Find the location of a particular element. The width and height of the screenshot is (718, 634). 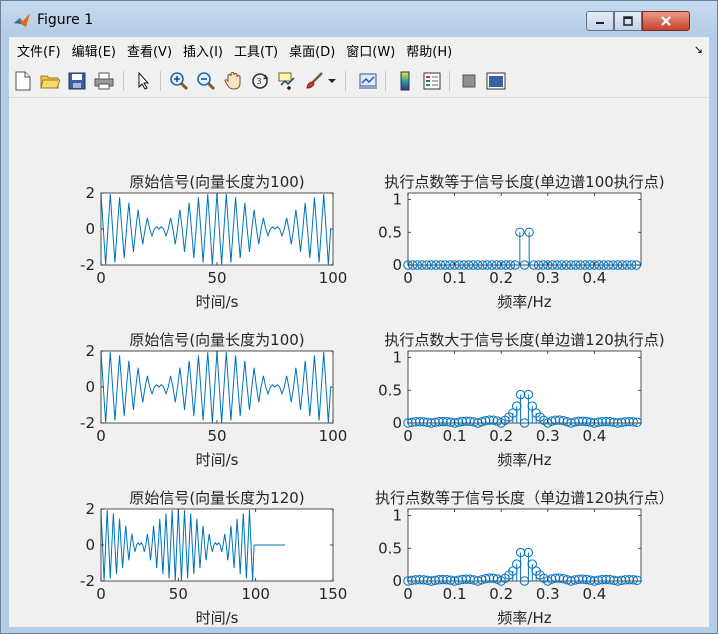

hide-plot-tools-icon is located at coordinates (469, 81).